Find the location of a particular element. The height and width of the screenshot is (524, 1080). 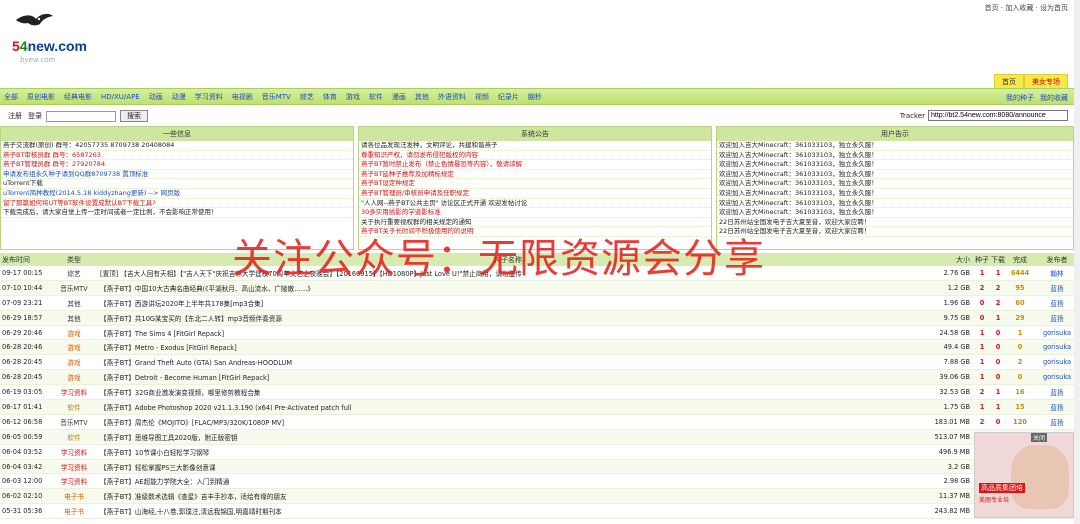

row-type: 综艺 is located at coordinates (74, 273).